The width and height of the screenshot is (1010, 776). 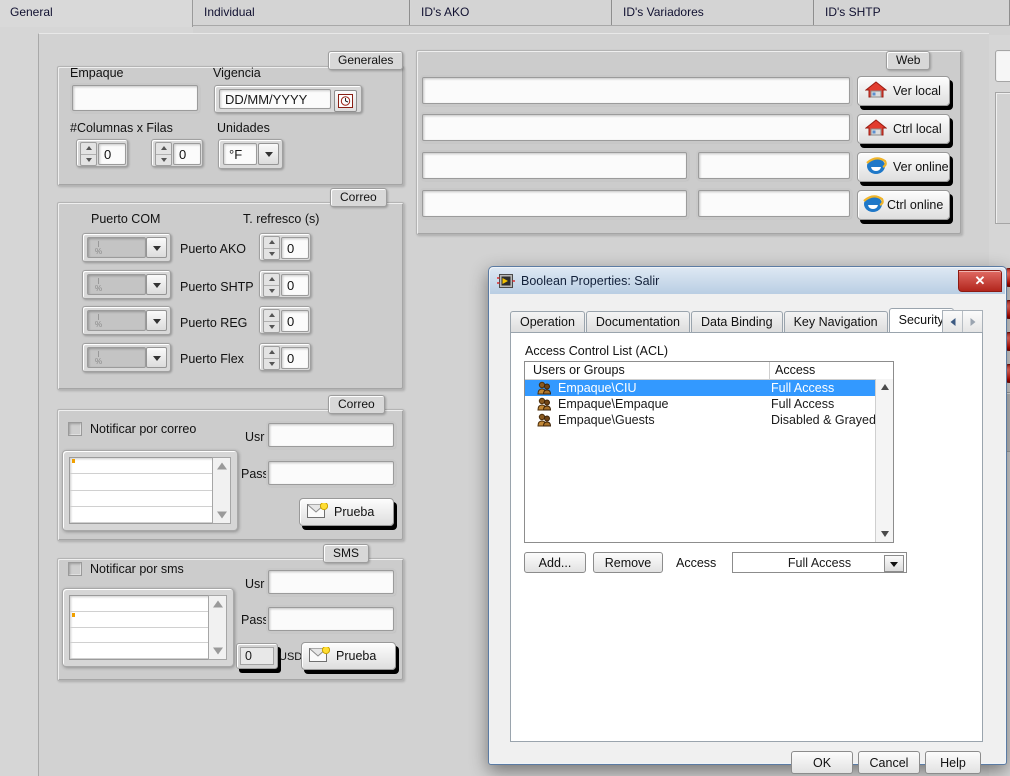 I want to click on web-local-ctrl-input, so click(x=636, y=127).